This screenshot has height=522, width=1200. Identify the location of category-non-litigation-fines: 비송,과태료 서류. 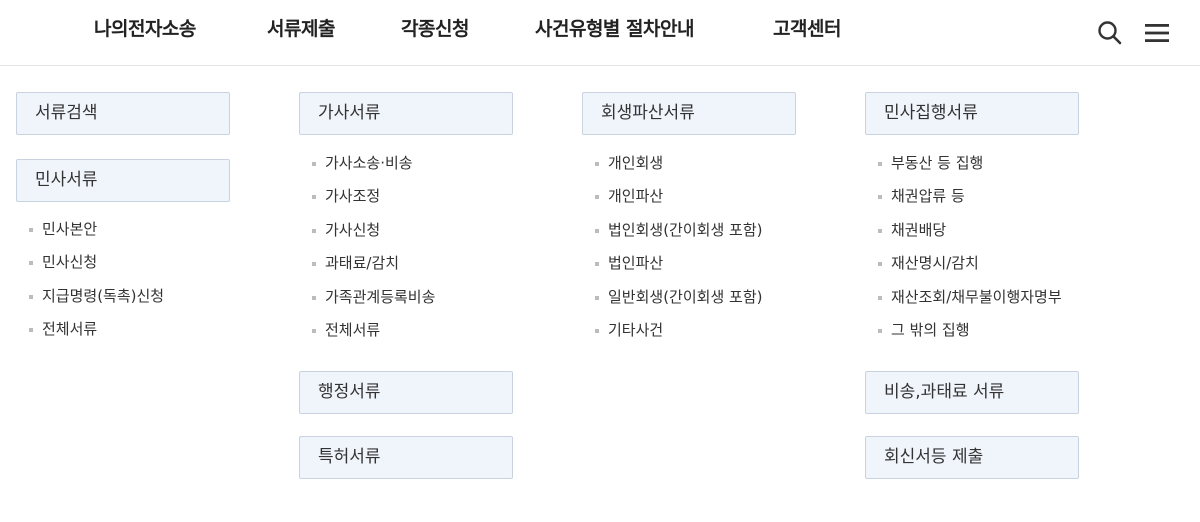
(972, 392).